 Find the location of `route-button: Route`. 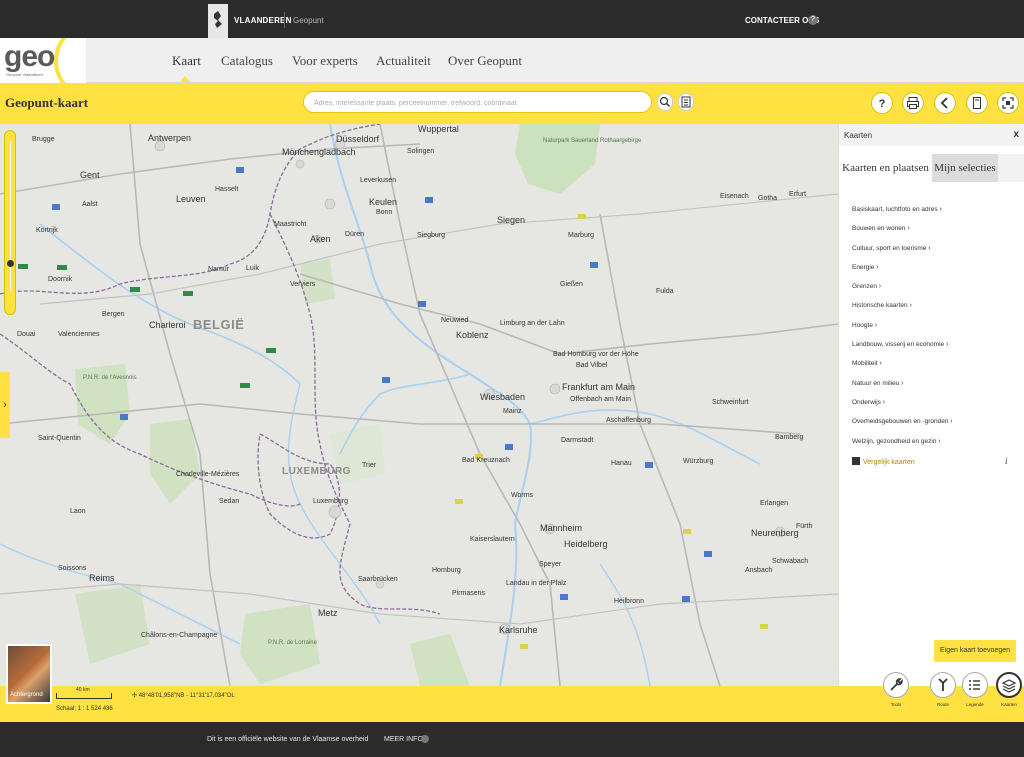

route-button: Route is located at coordinates (943, 692).